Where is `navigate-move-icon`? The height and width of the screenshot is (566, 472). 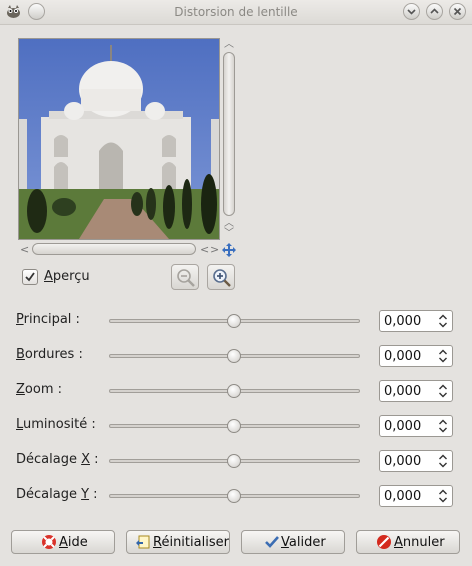 navigate-move-icon is located at coordinates (229, 250).